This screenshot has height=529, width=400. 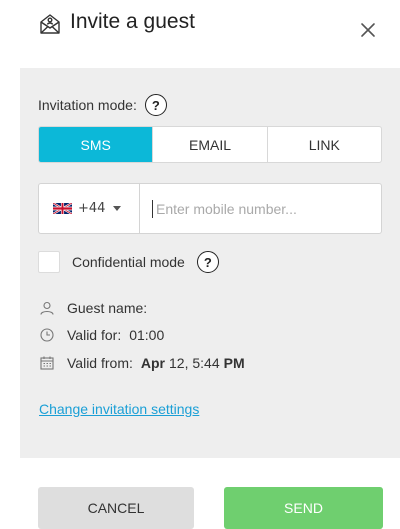 I want to click on close-button, so click(x=368, y=30).